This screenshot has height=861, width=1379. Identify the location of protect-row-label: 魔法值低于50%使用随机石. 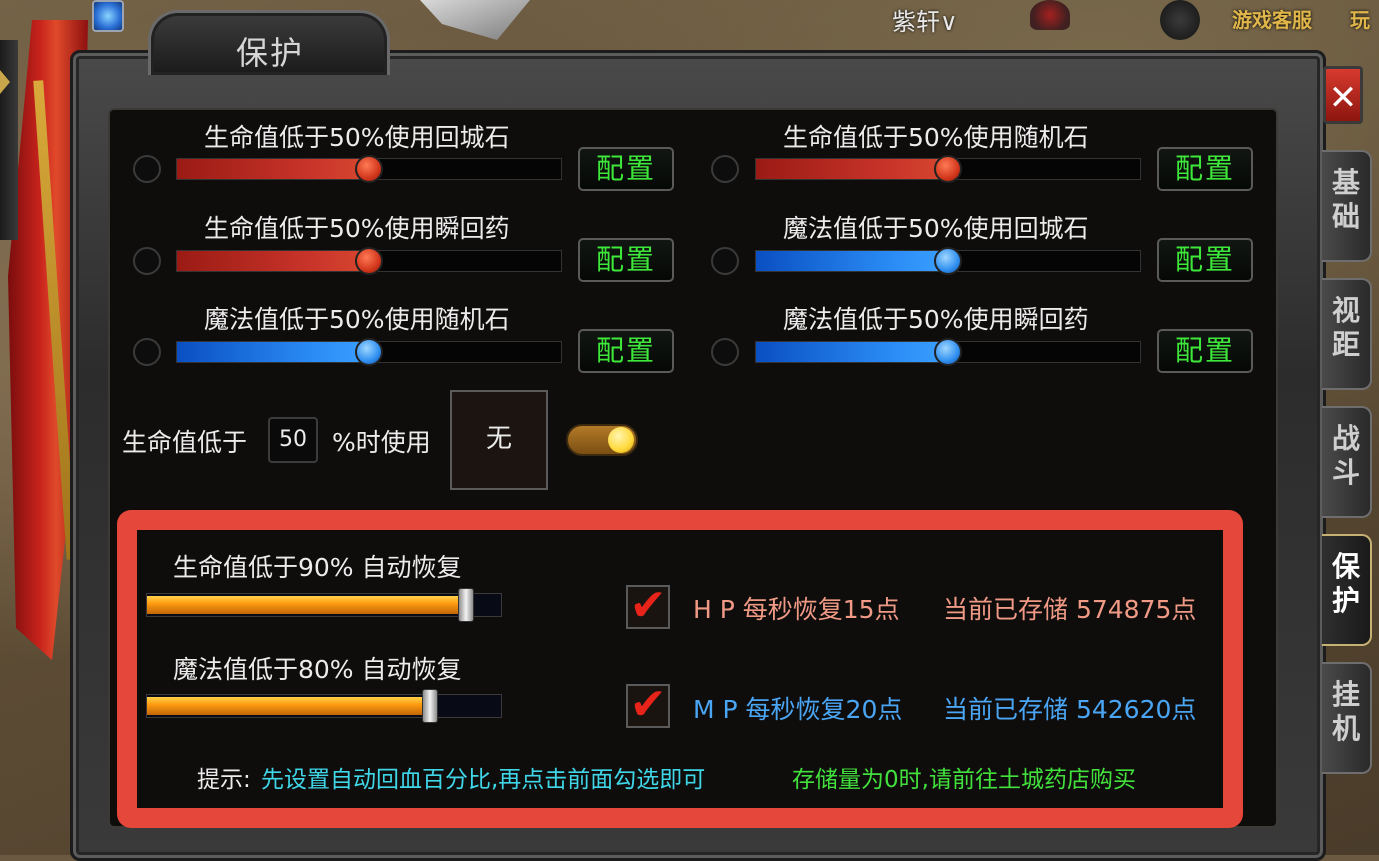
(357, 319).